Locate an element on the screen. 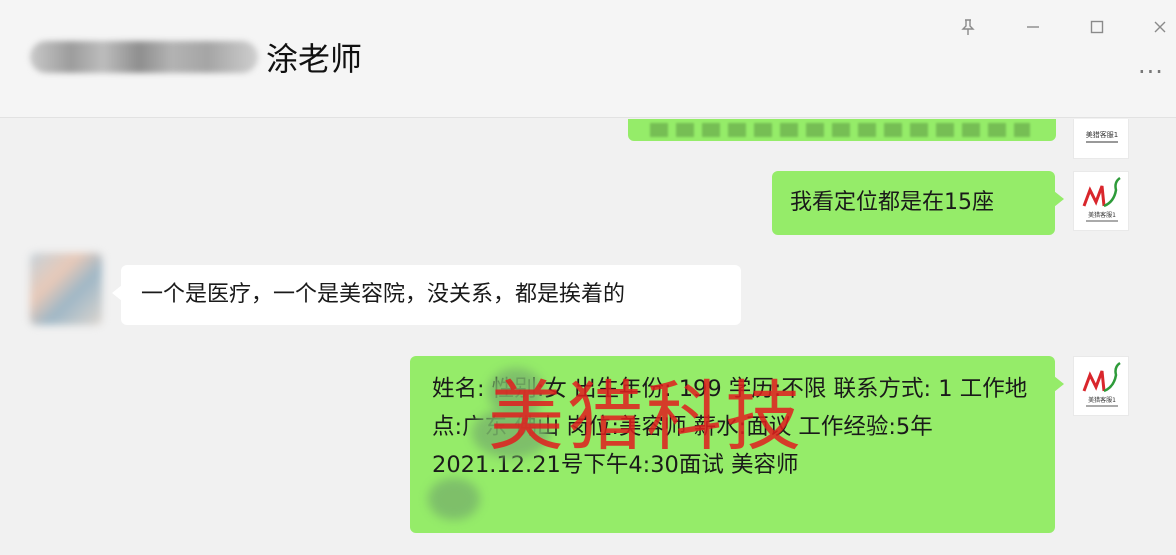  close-icon is located at coordinates (1160, 27).